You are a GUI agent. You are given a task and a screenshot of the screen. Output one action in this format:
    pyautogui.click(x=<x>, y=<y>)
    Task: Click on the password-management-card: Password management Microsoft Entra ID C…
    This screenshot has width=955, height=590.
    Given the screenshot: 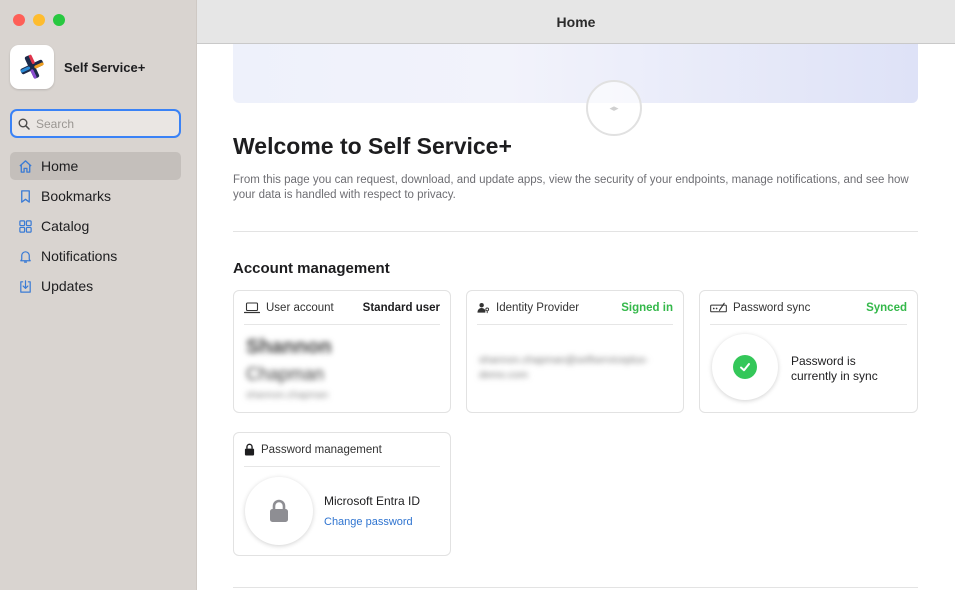 What is the action you would take?
    pyautogui.click(x=342, y=494)
    